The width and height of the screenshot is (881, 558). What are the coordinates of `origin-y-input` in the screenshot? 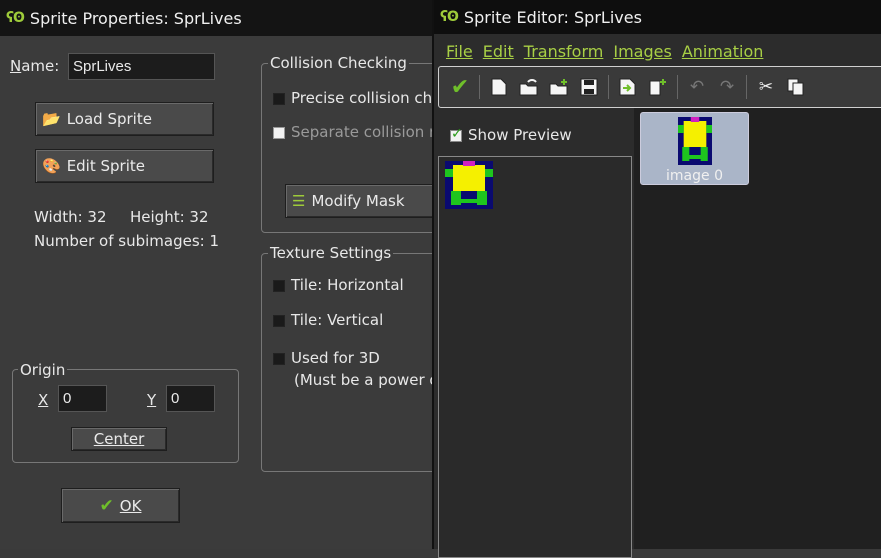 It's located at (190, 398).